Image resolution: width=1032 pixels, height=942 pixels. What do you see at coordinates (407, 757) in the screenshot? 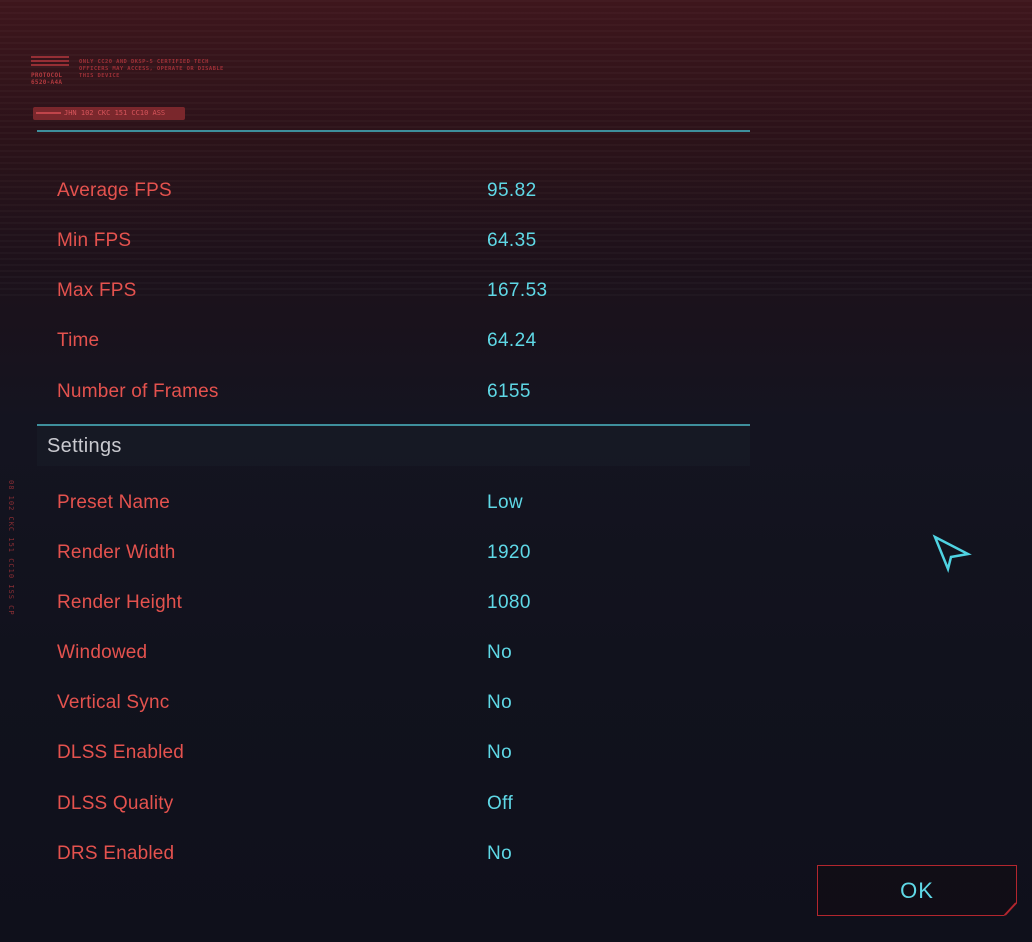
I see `setting-row: DLSS Enabled No` at bounding box center [407, 757].